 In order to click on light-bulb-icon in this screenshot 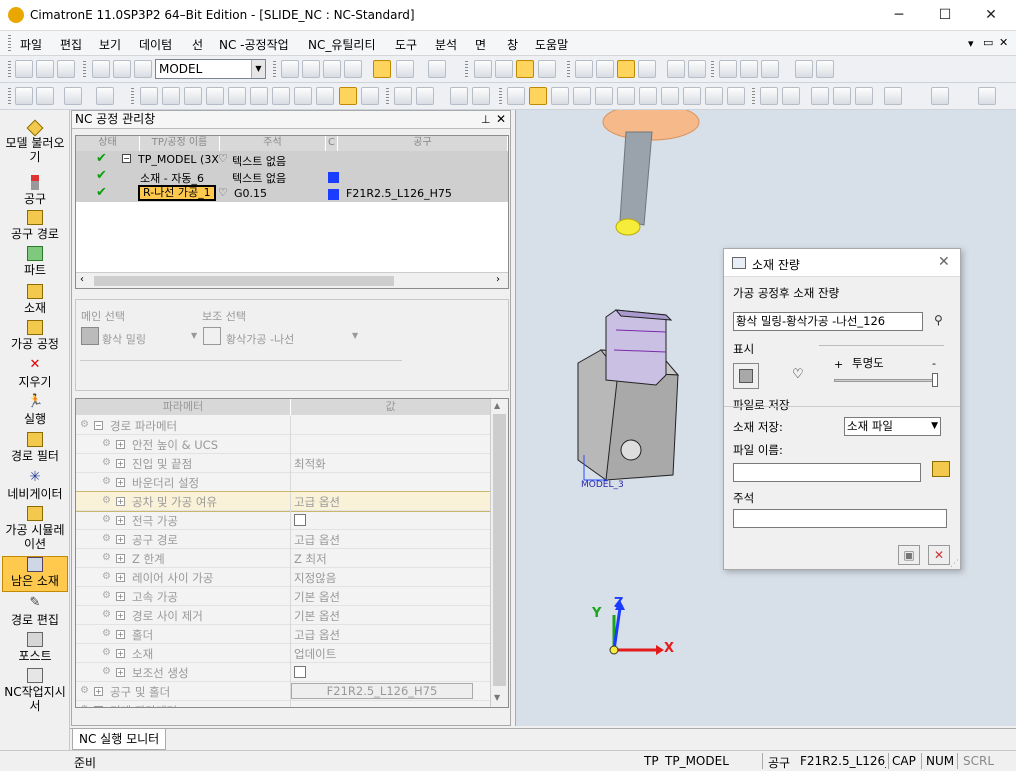, I will do `click(605, 69)`.